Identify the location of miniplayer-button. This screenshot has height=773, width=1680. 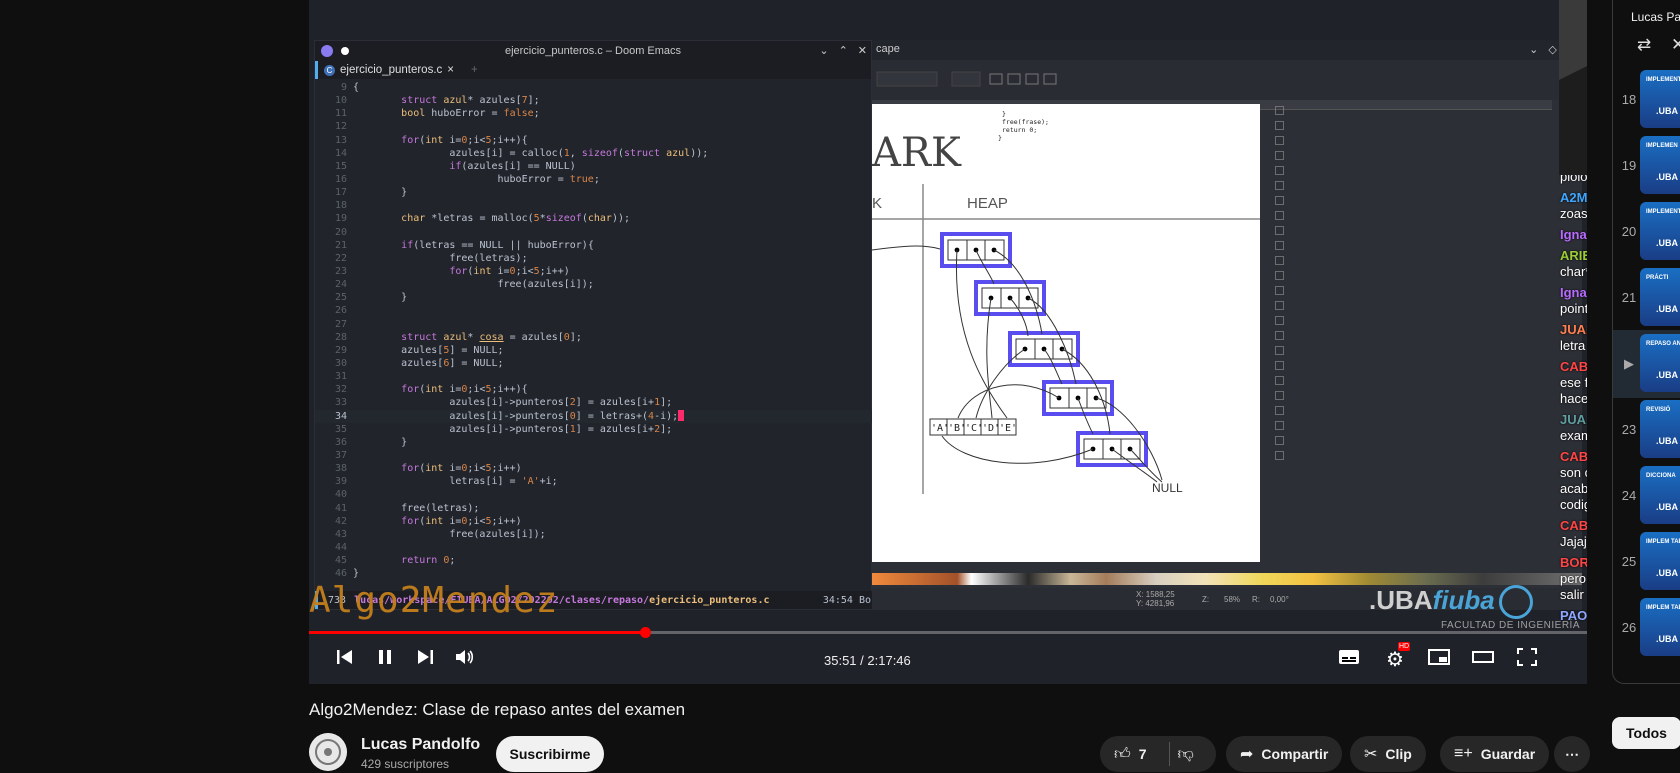
(1439, 660).